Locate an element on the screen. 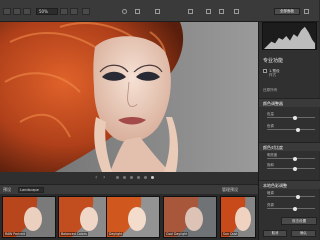  preset-name: Sun Dust is located at coordinates (230, 234).